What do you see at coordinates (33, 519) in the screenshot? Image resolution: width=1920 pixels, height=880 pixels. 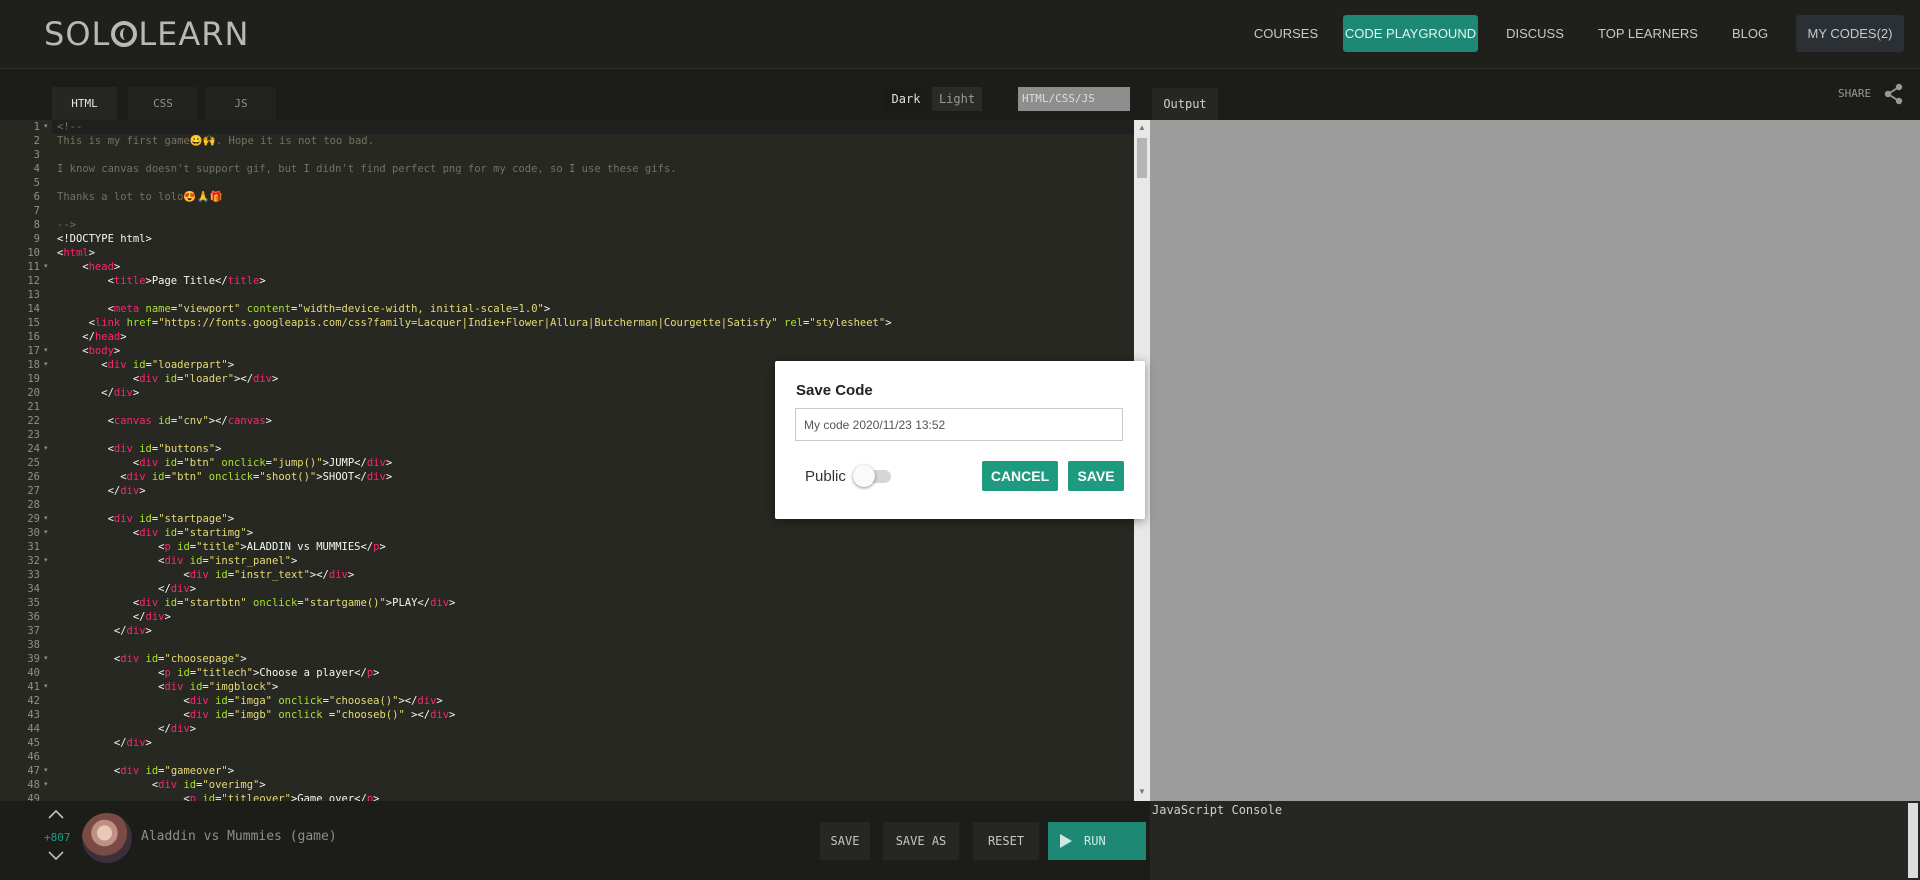 I see `line-number: 29` at bounding box center [33, 519].